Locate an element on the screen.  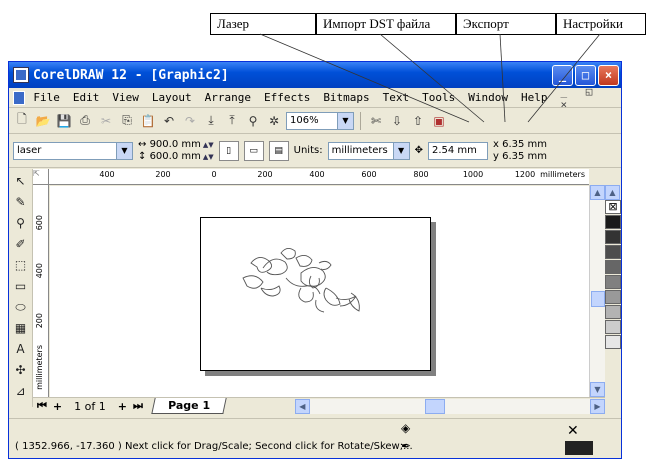
duplicate-y-field: y 6.35 mm is located at coordinates (520, 157).